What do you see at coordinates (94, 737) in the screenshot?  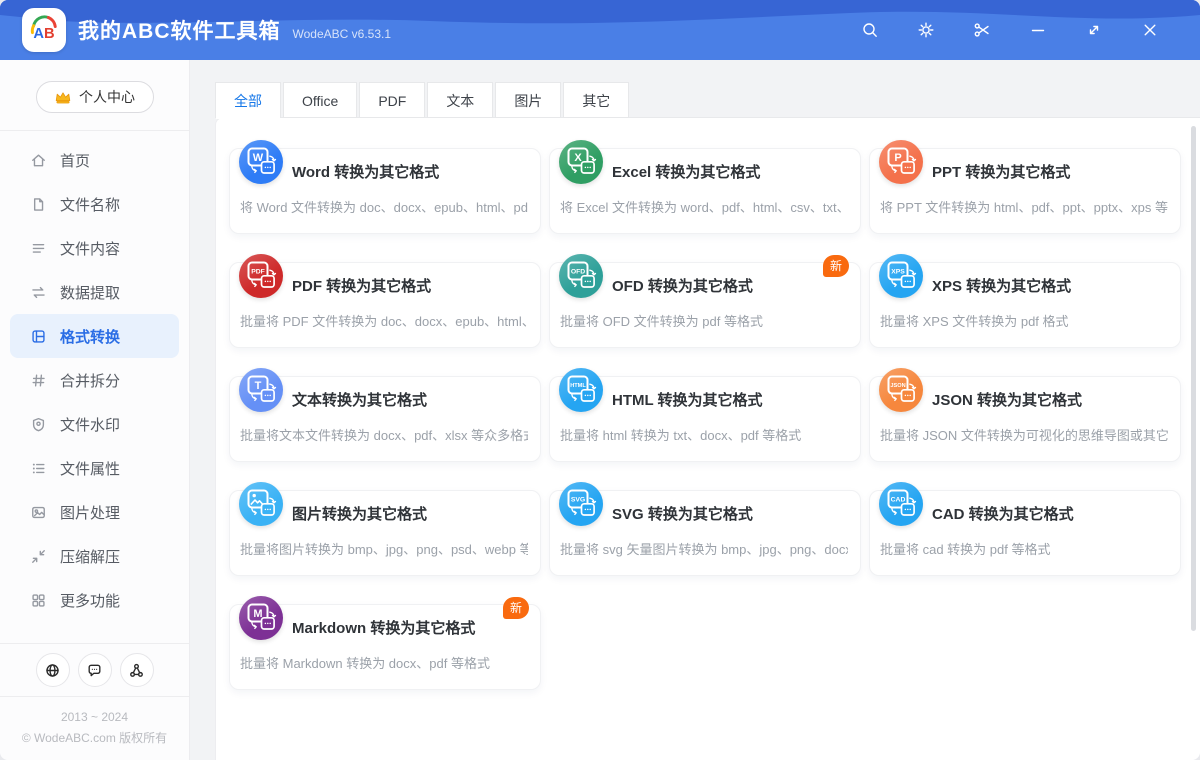 I see `copyright-owner: © WodeABC.com 版权所有` at bounding box center [94, 737].